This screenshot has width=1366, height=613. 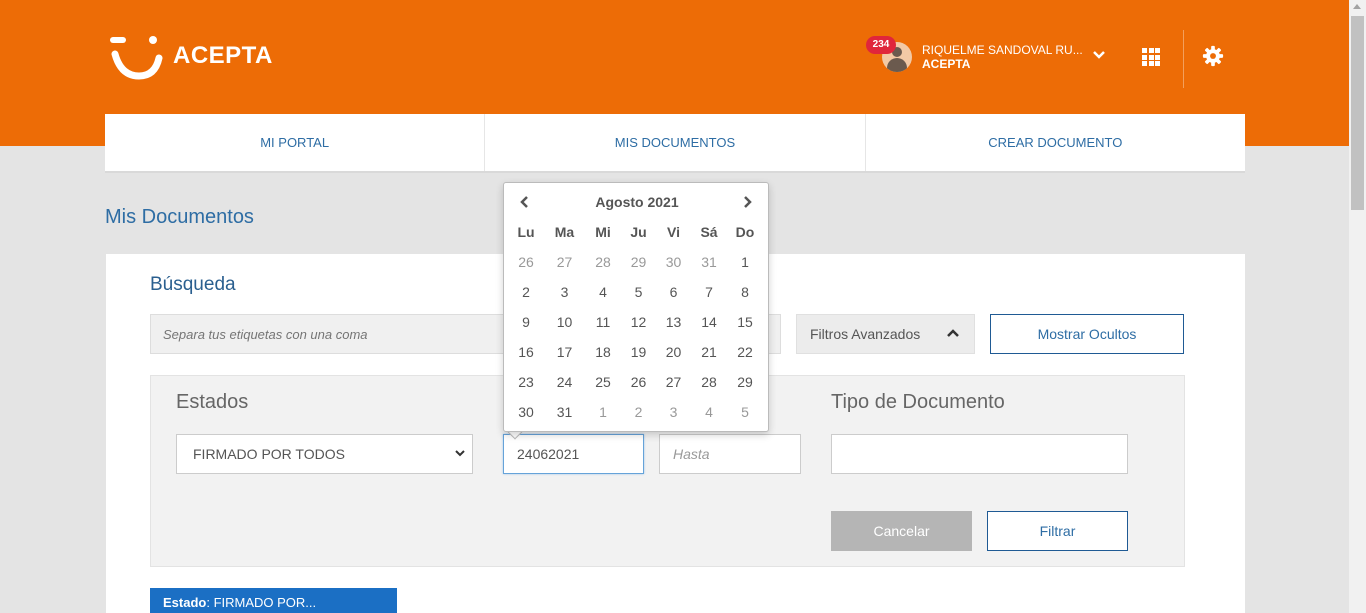 I want to click on cancel-button: Cancelar, so click(x=901, y=531).